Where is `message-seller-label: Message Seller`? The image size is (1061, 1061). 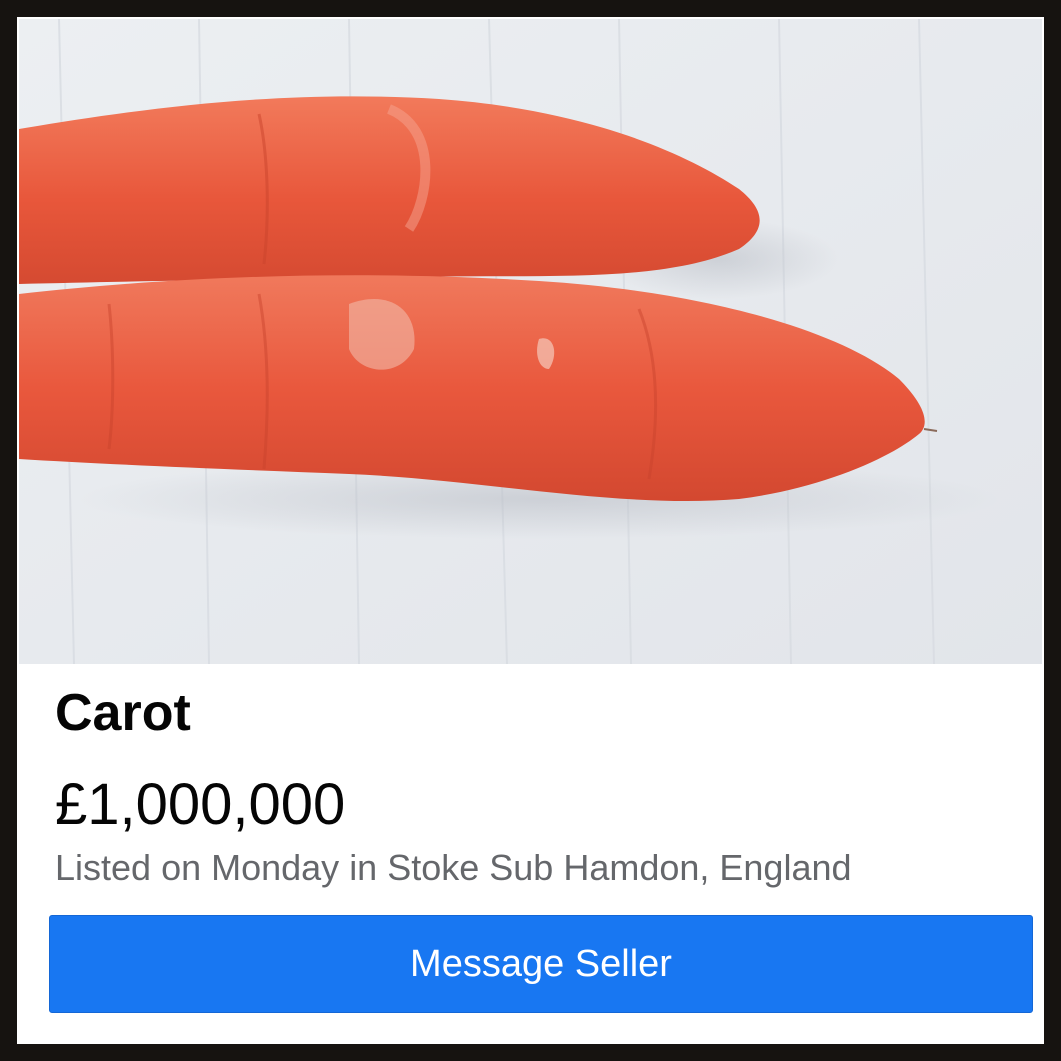
message-seller-label: Message Seller is located at coordinates (541, 963).